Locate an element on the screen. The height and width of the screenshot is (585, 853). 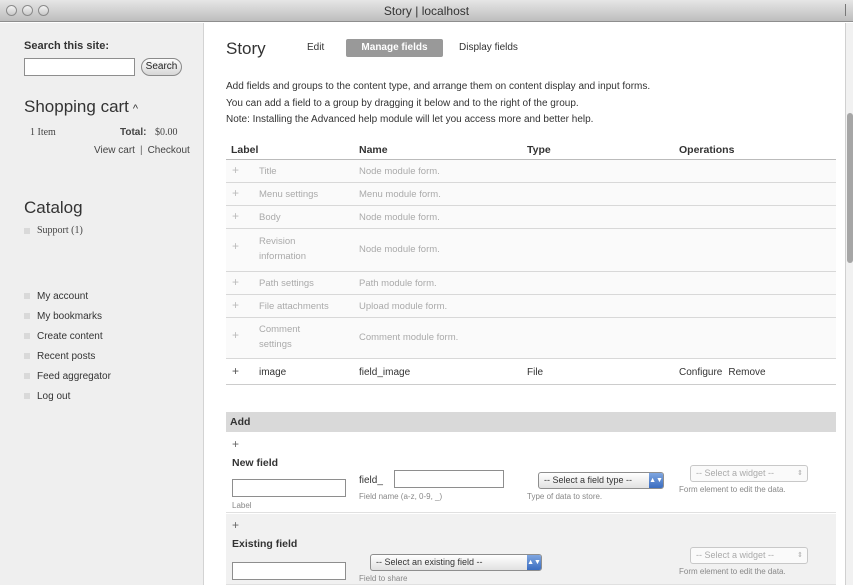
shopping-cart-title: Shopping cart ^ is located at coordinates (81, 107).